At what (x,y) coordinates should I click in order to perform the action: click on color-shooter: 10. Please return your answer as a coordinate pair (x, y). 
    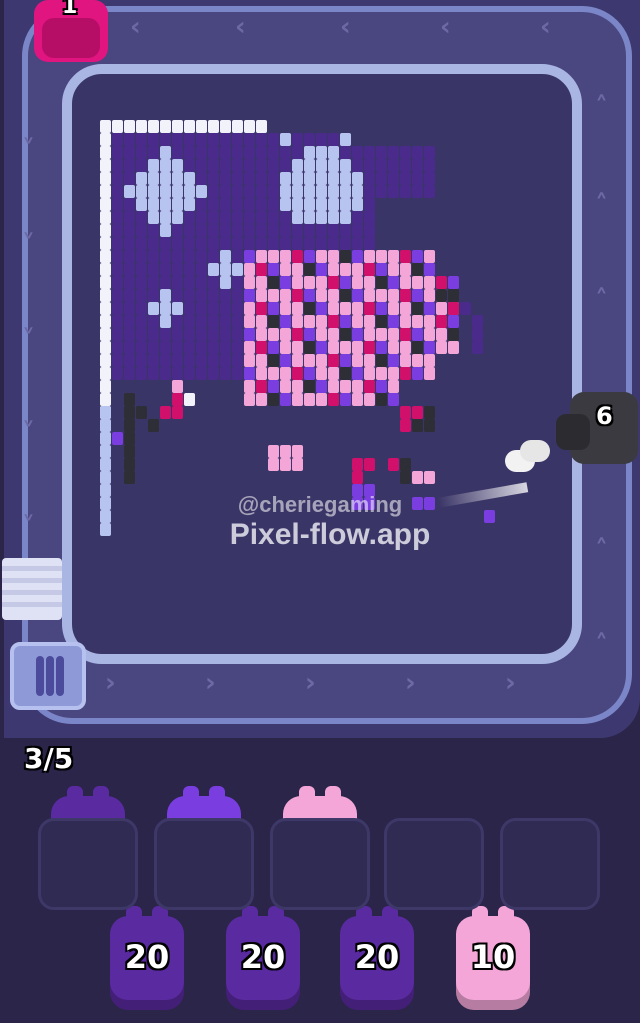
    Looking at the image, I should click on (493, 958).